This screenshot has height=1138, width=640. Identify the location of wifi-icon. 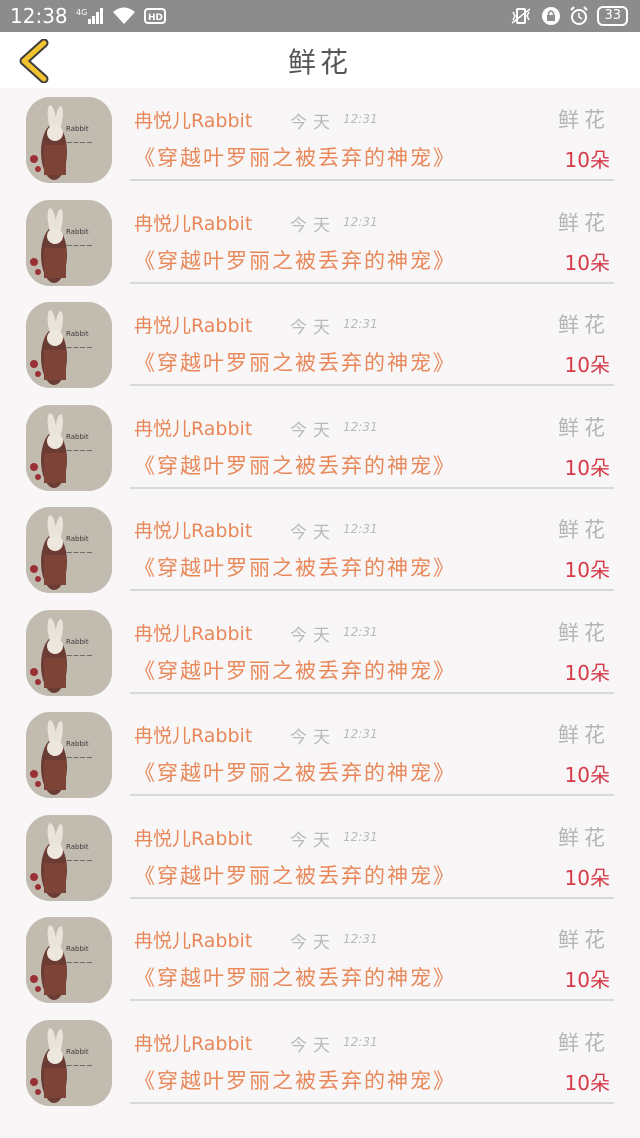
(124, 16).